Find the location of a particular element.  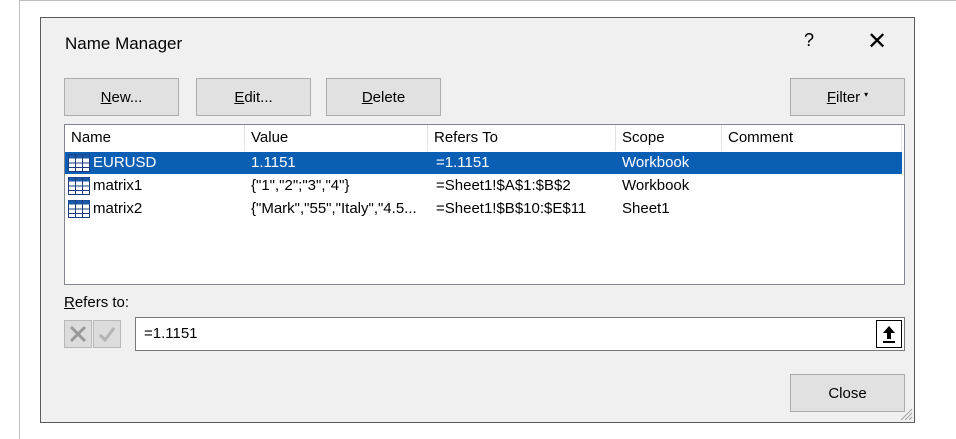

confirm-check-icon is located at coordinates (107, 334).